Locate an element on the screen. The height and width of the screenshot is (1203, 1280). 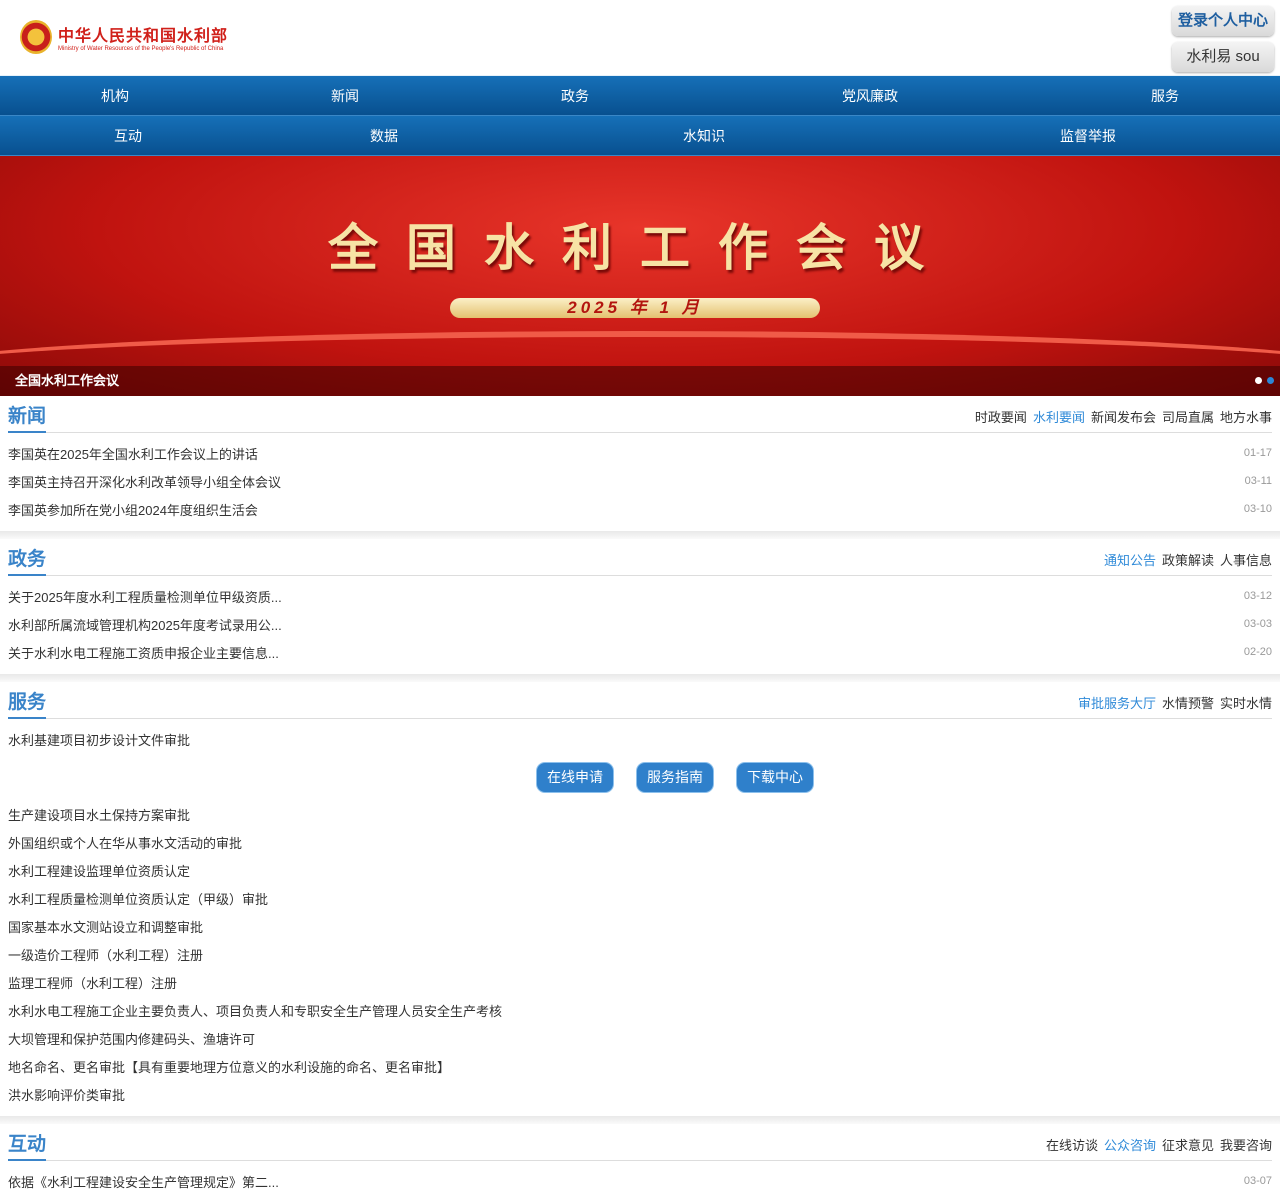
list-item: 洪水影响评价类审批 is located at coordinates (640, 1094).